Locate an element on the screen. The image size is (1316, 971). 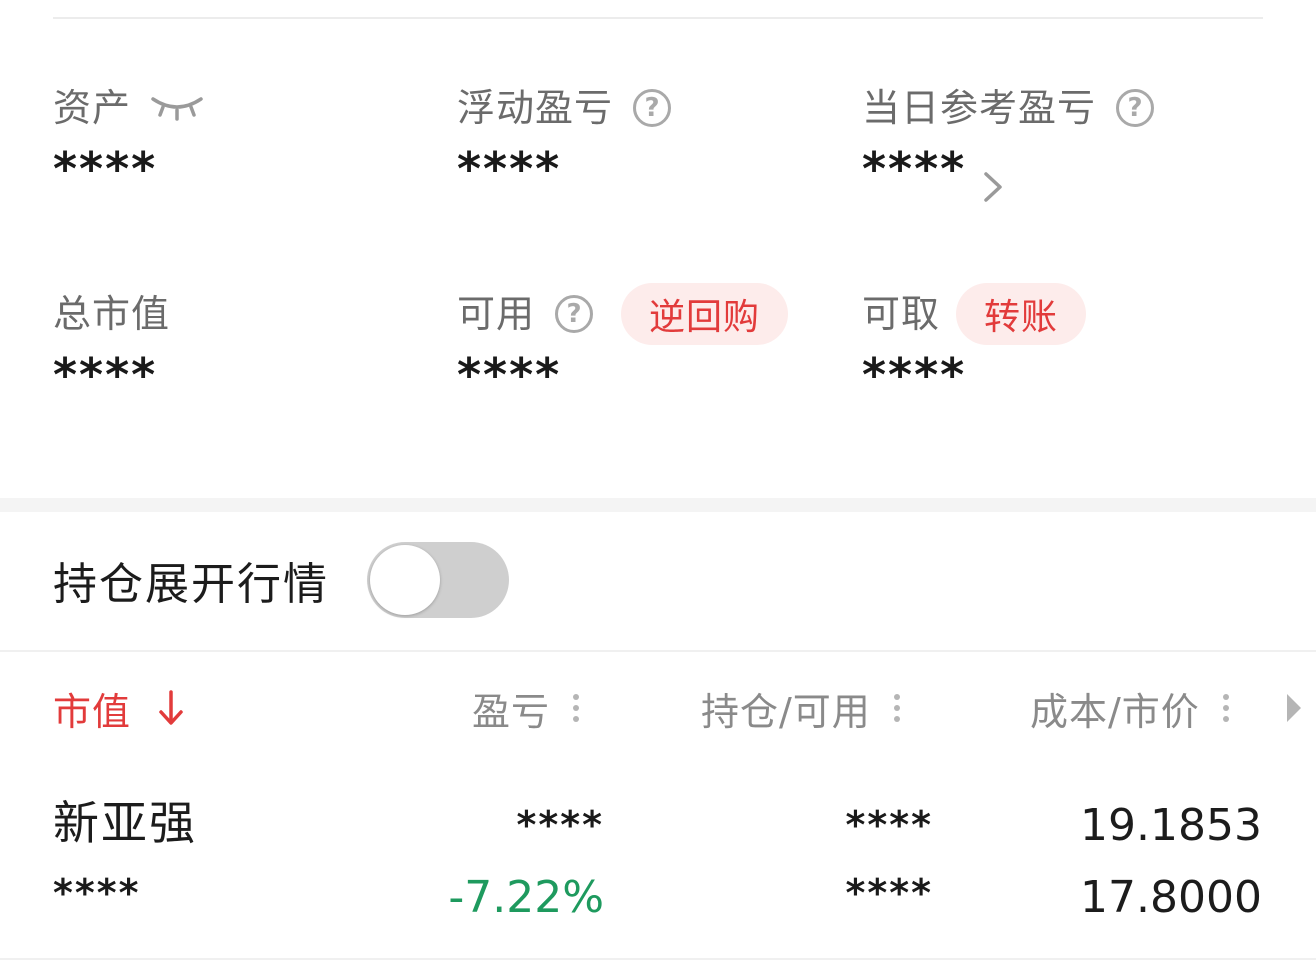
position-quote-toggle-label: 持仓展开行情 is located at coordinates (191, 584).